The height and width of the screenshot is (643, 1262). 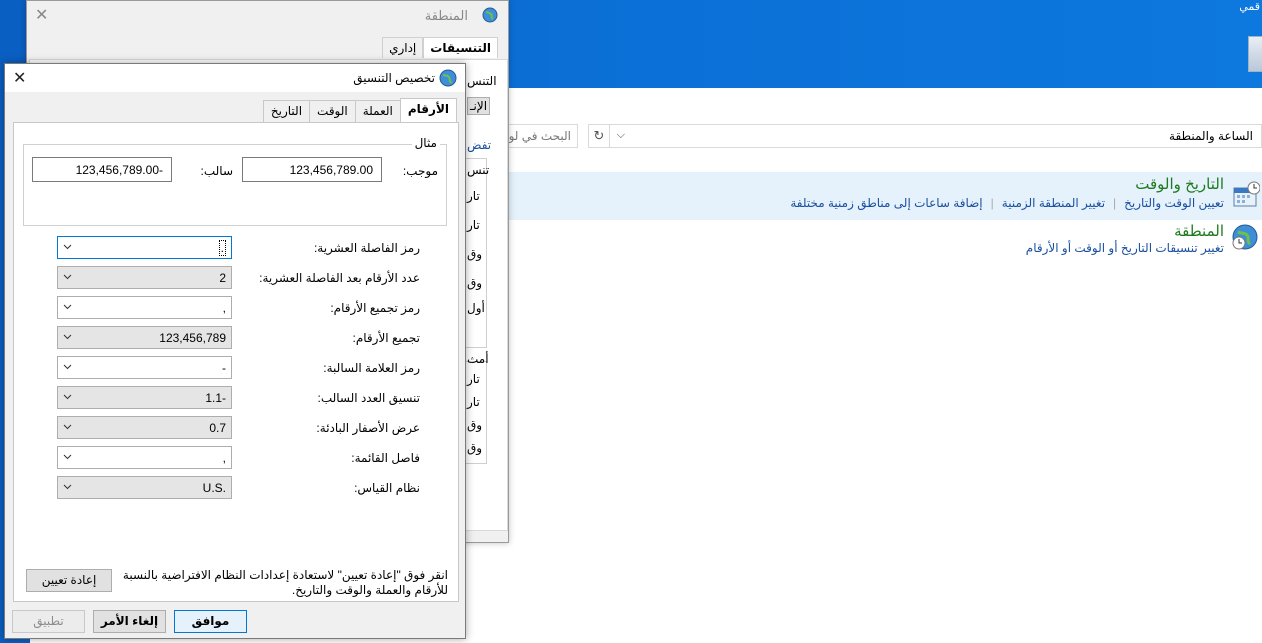 What do you see at coordinates (144, 277) in the screenshot?
I see `decimal-digits-combo: 2` at bounding box center [144, 277].